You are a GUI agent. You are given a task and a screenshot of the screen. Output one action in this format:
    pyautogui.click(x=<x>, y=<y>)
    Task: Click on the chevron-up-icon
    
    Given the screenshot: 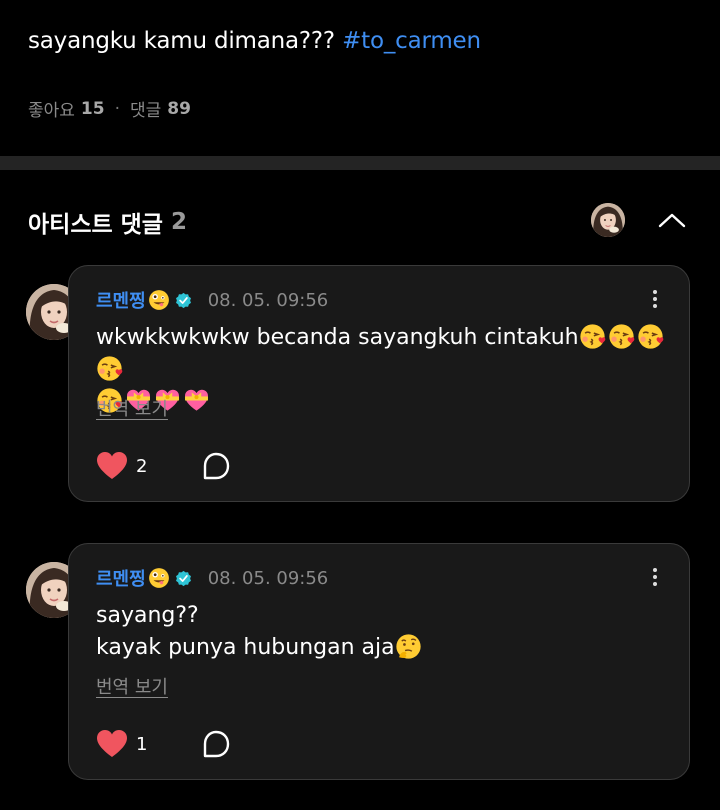 What is the action you would take?
    pyautogui.click(x=672, y=220)
    